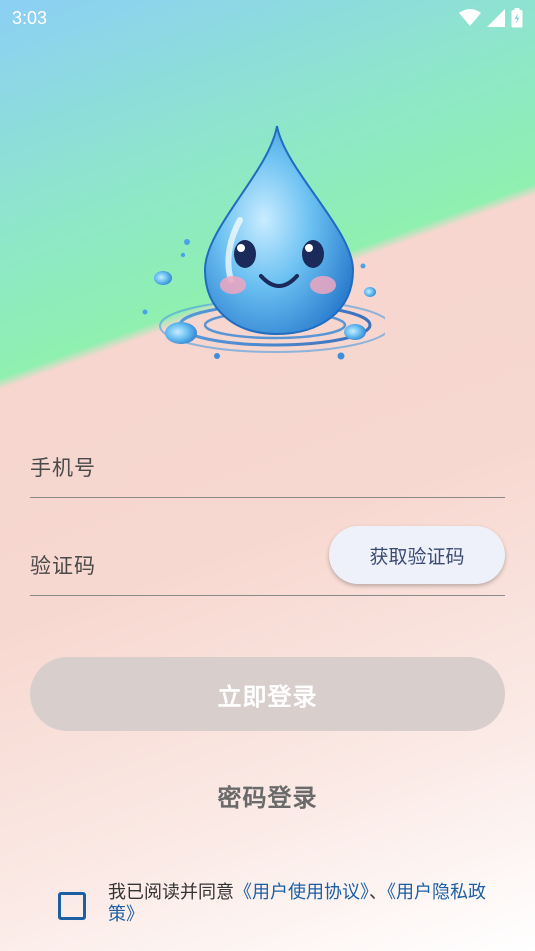  I want to click on battery-charging-icon, so click(517, 18).